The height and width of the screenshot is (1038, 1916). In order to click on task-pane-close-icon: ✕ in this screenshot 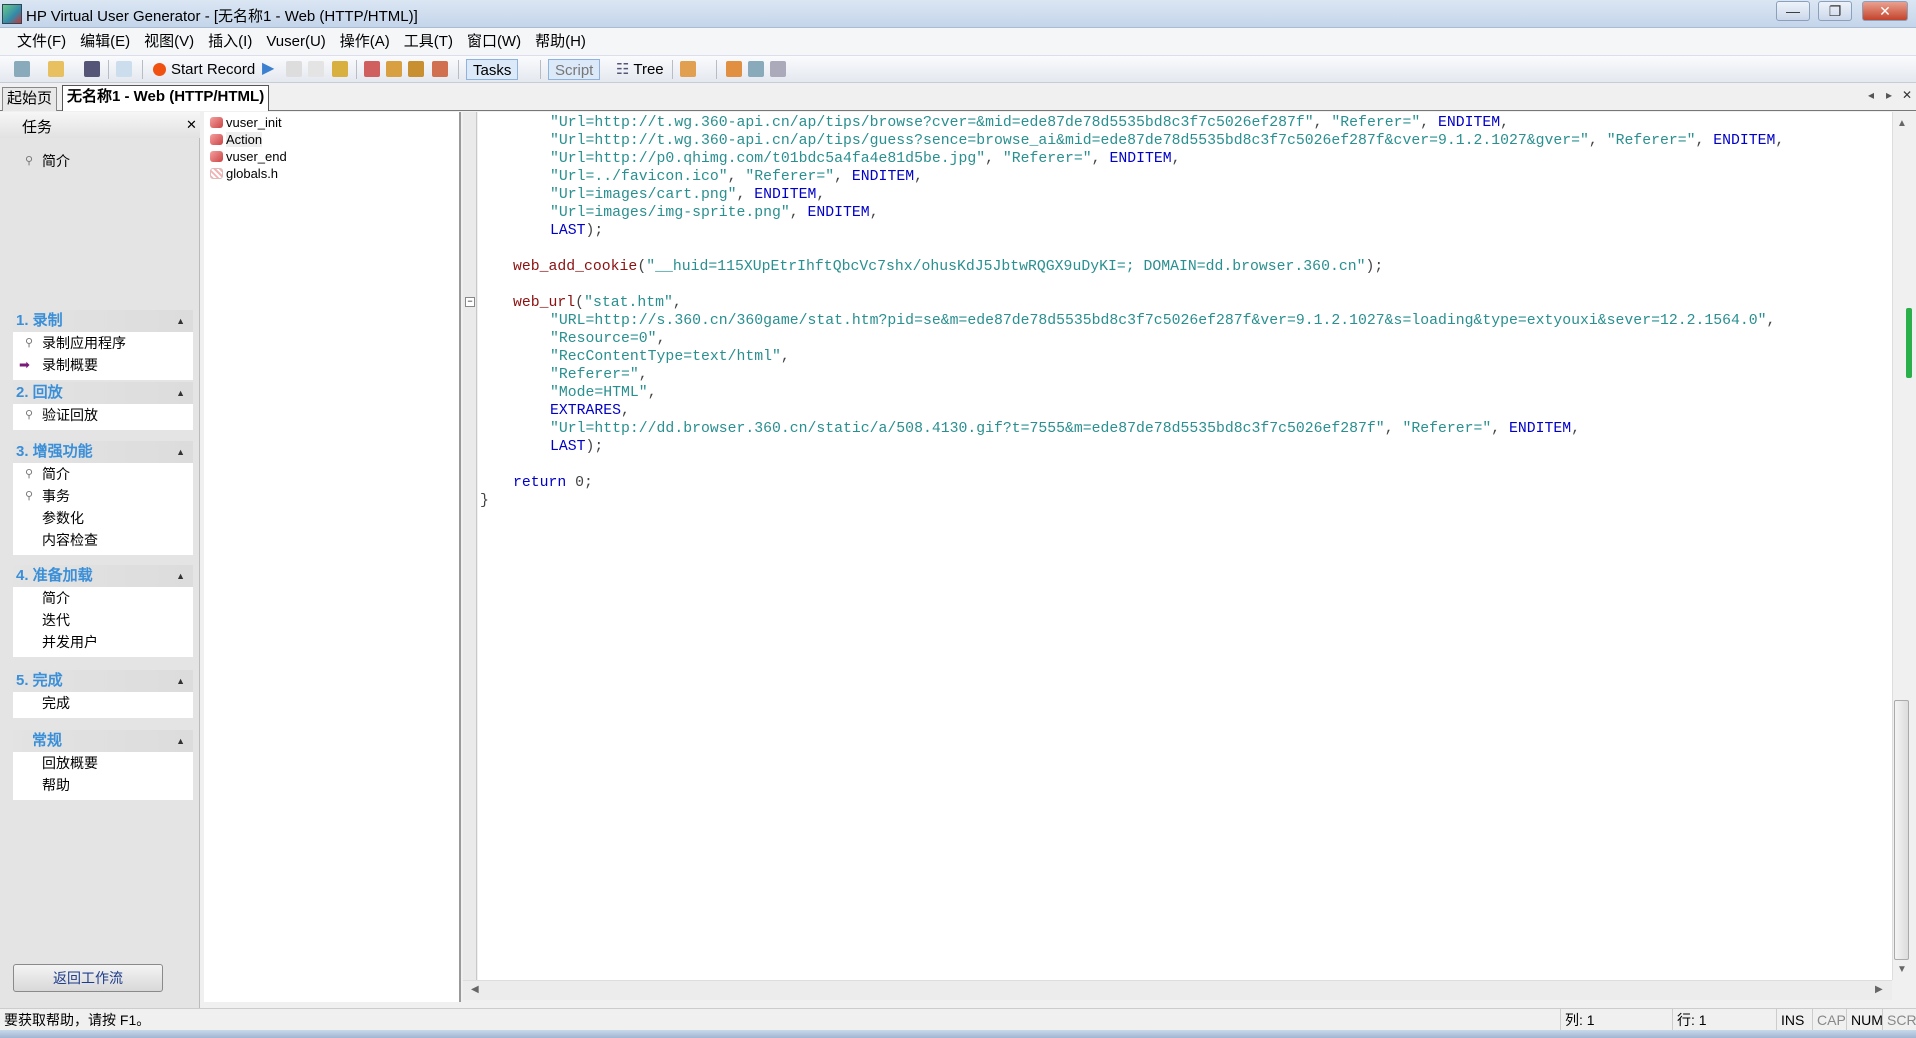, I will do `click(191, 125)`.